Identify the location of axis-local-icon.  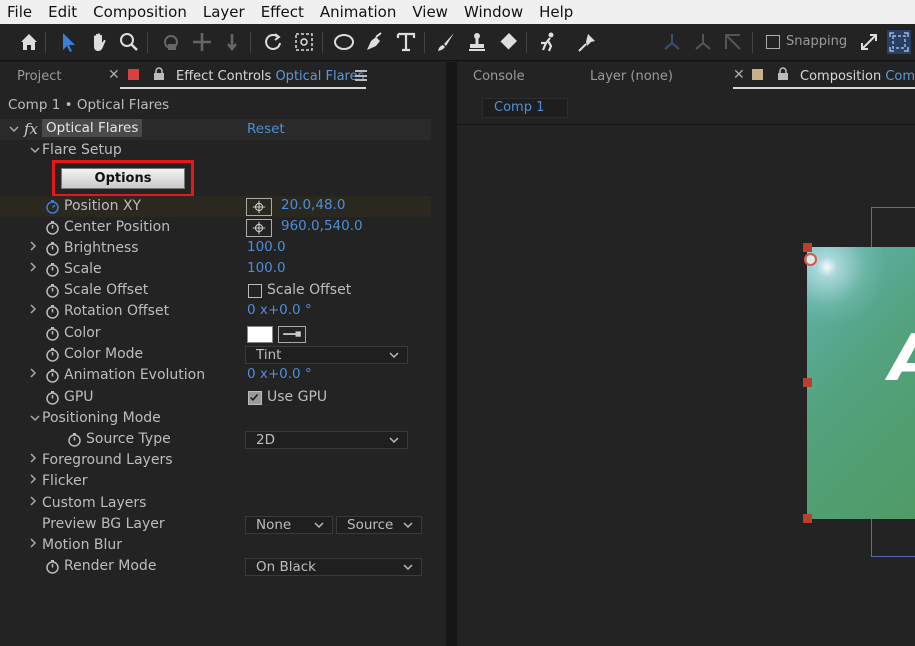
(672, 42).